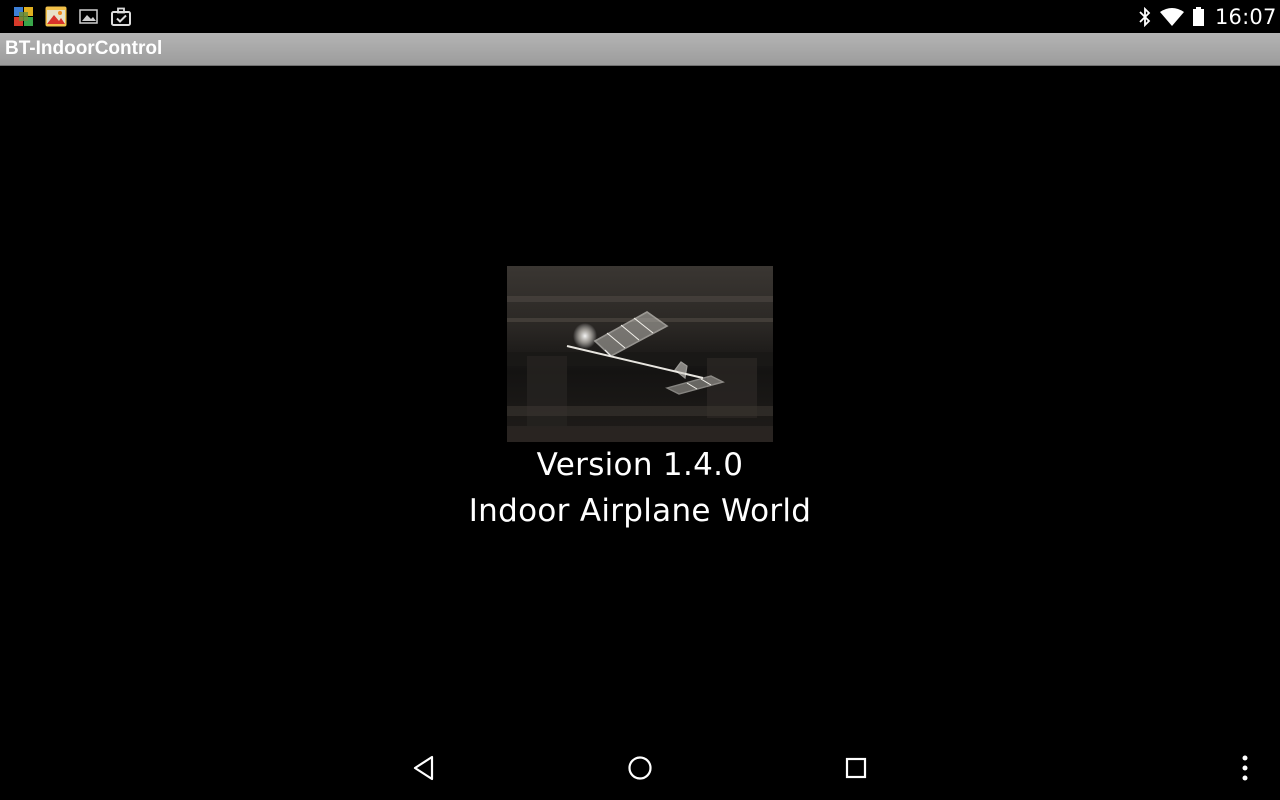 The height and width of the screenshot is (800, 1280). Describe the element at coordinates (56, 16) in the screenshot. I see `photo-app-icon` at that location.